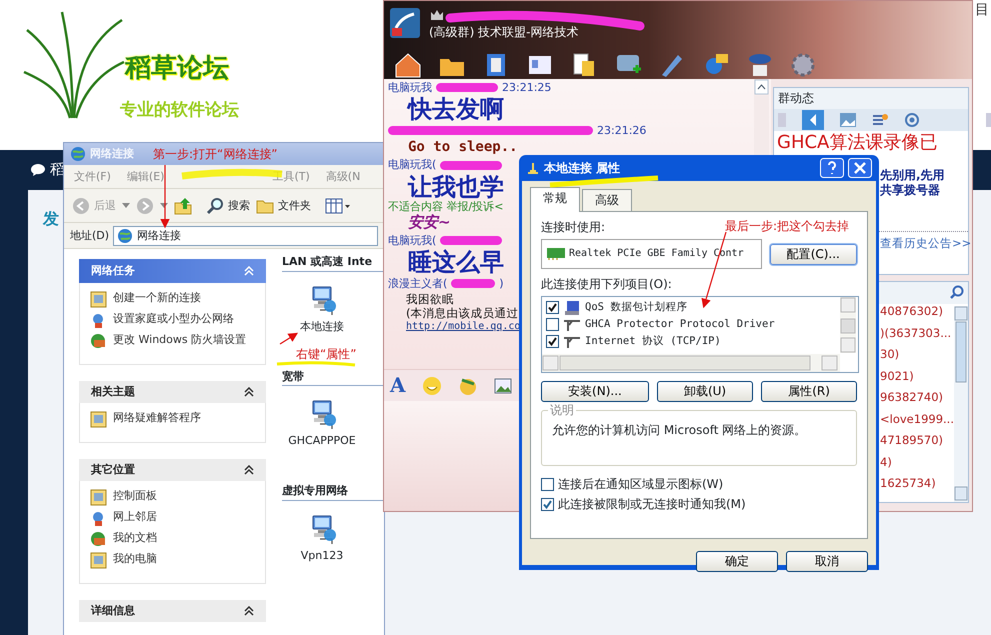 This screenshot has height=635, width=991. Describe the element at coordinates (562, 410) in the screenshot. I see `group-label: 说明` at that location.